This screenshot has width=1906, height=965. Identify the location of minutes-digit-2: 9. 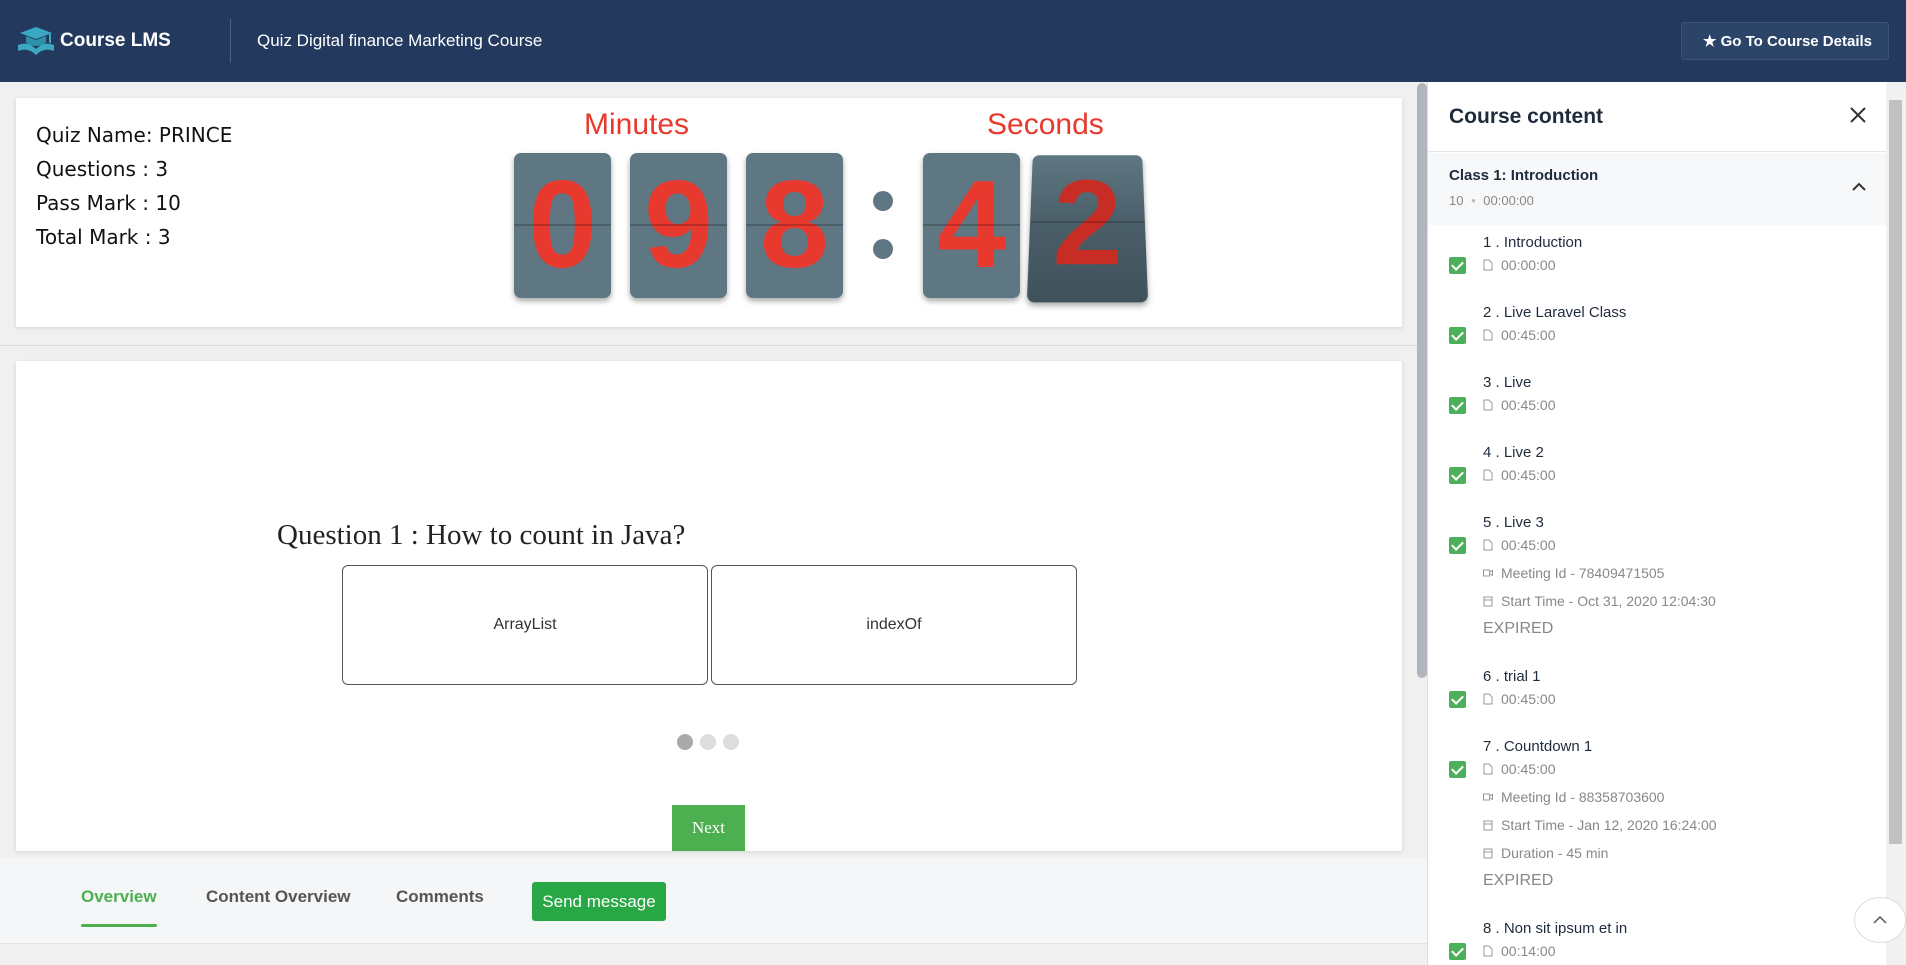
(678, 225).